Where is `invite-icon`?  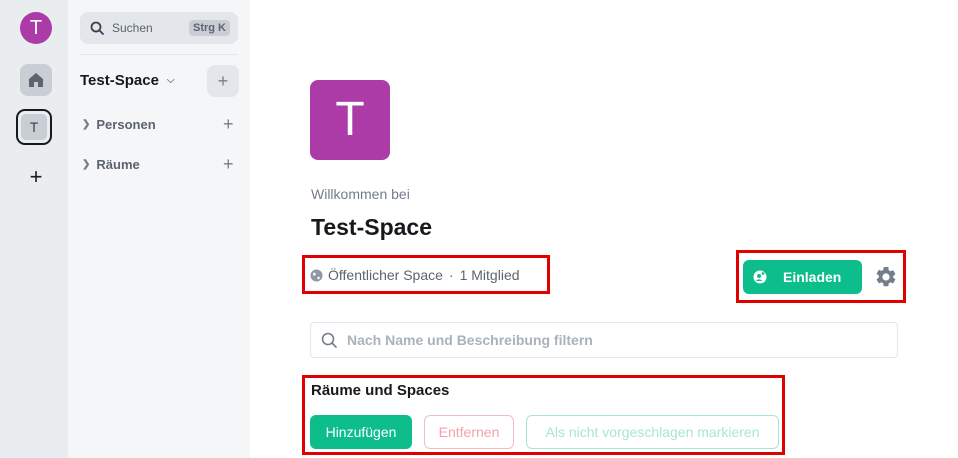 invite-icon is located at coordinates (760, 277).